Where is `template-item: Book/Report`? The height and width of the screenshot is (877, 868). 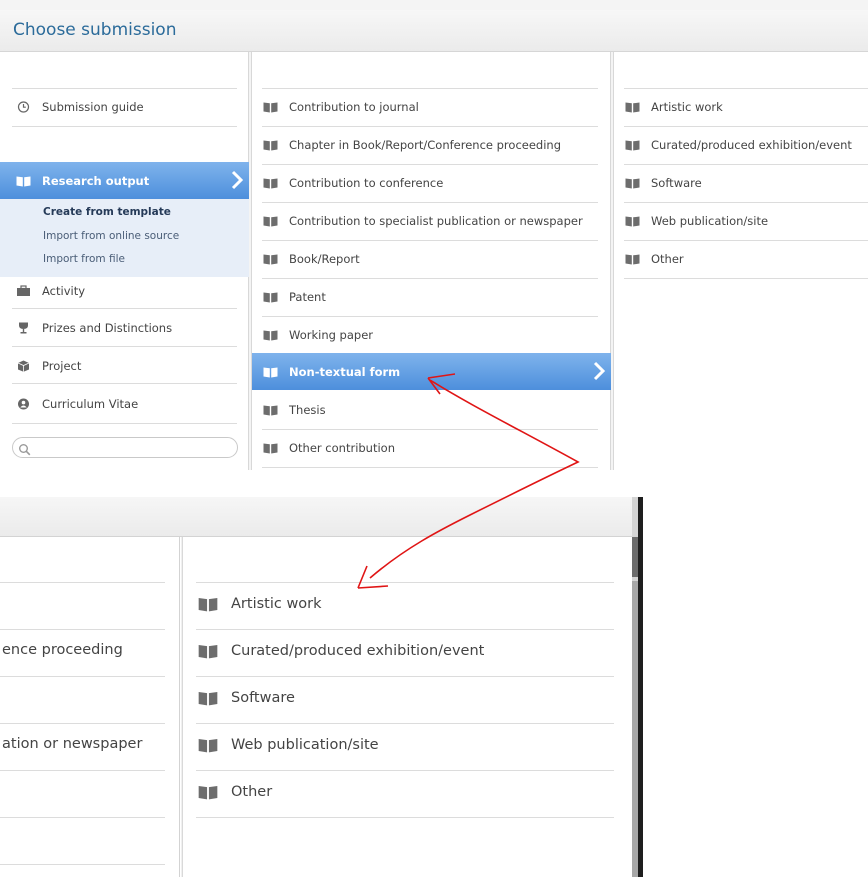
template-item: Book/Report is located at coordinates (311, 259).